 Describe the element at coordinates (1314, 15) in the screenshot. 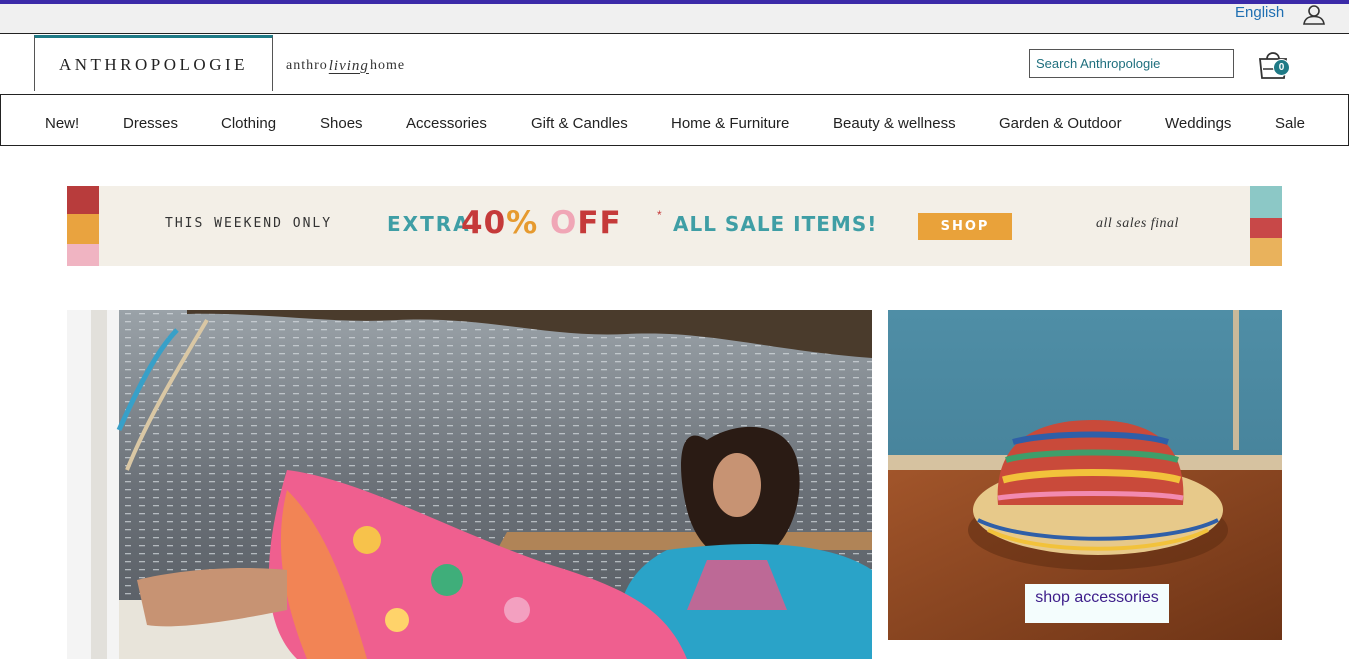

I see `user-icon` at that location.